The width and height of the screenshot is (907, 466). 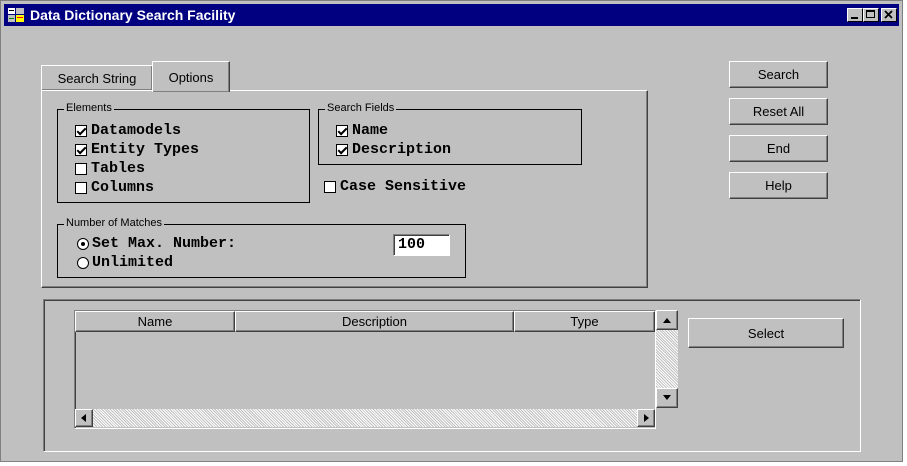 What do you see at coordinates (136, 130) in the screenshot?
I see `datamodels-label: Datamodels` at bounding box center [136, 130].